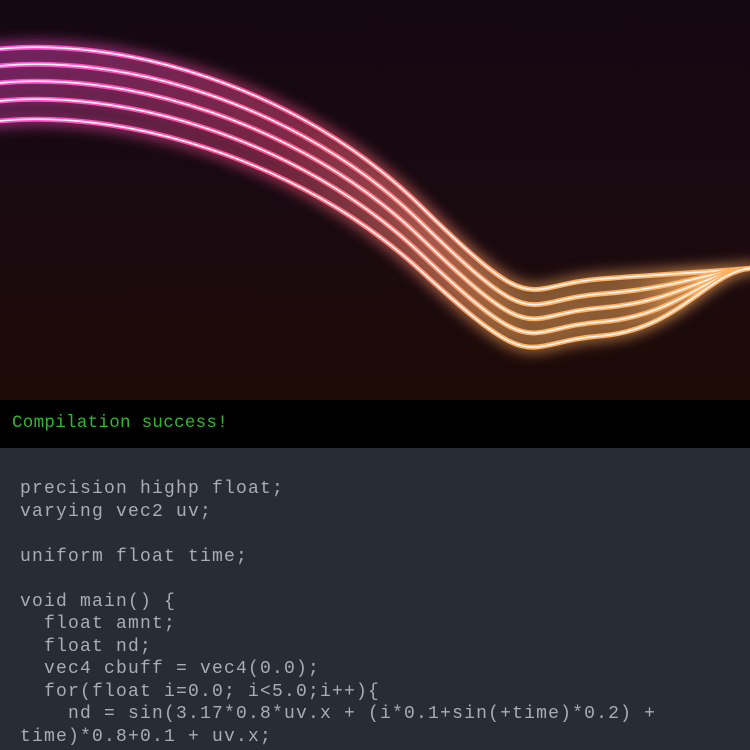 The height and width of the screenshot is (750, 750). Describe the element at coordinates (134, 556) in the screenshot. I see `code-line: uniform float time;` at that location.